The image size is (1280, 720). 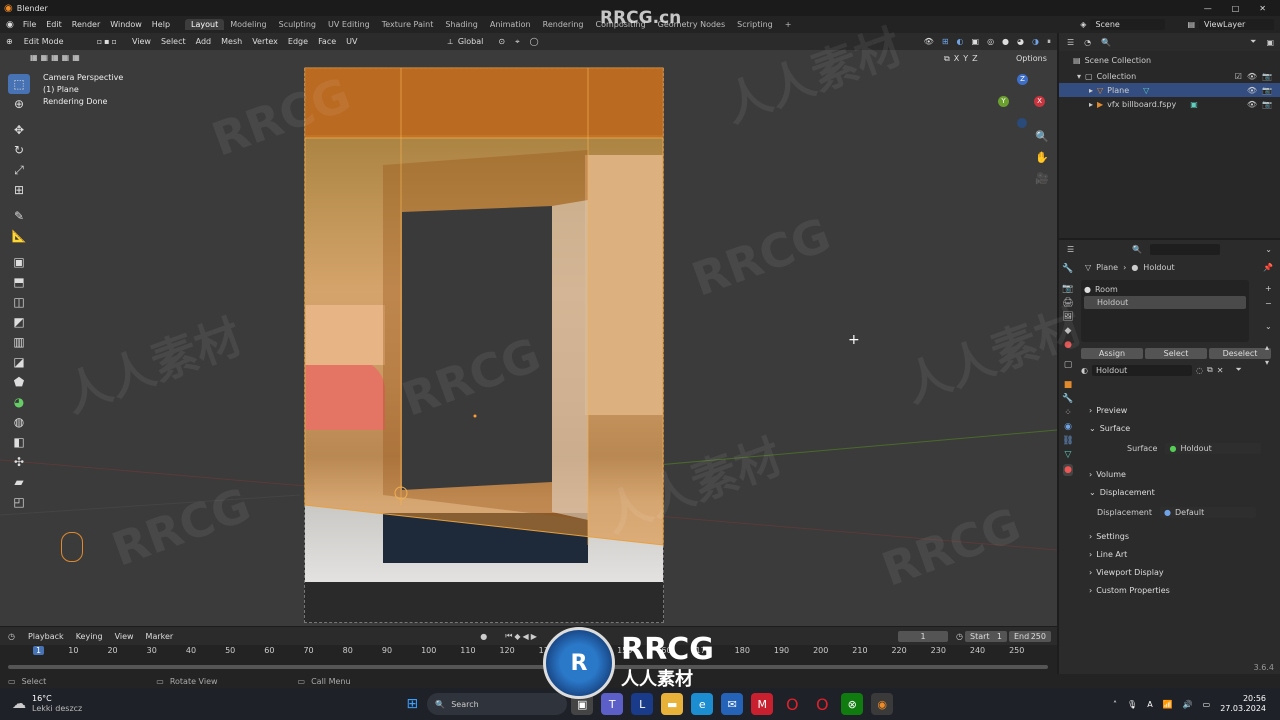 I want to click on volume-icon: 🔊, so click(x=1188, y=704).